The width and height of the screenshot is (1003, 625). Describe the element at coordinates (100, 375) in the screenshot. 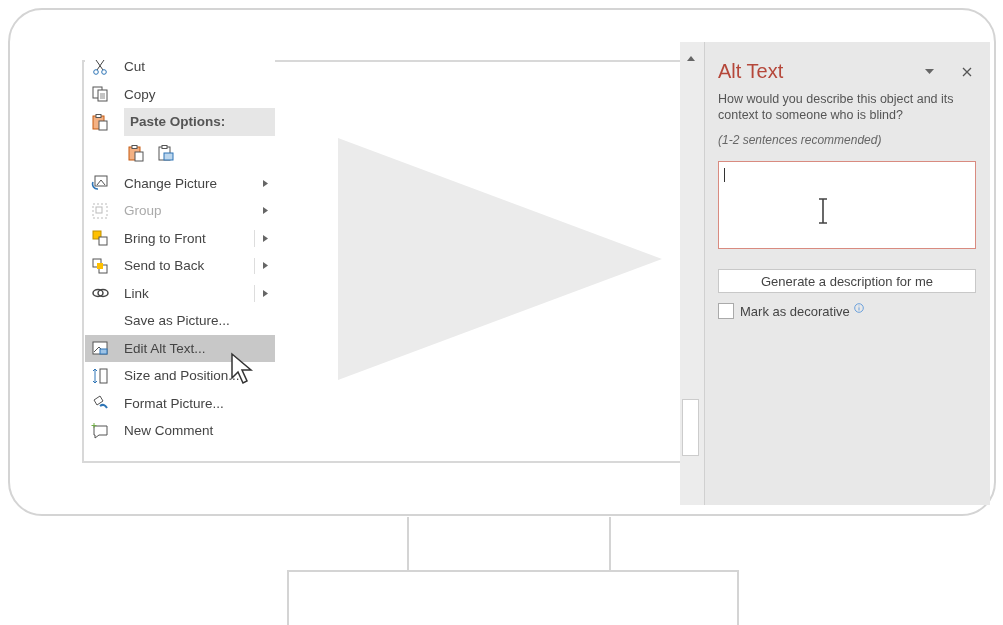

I see `size-icon` at that location.